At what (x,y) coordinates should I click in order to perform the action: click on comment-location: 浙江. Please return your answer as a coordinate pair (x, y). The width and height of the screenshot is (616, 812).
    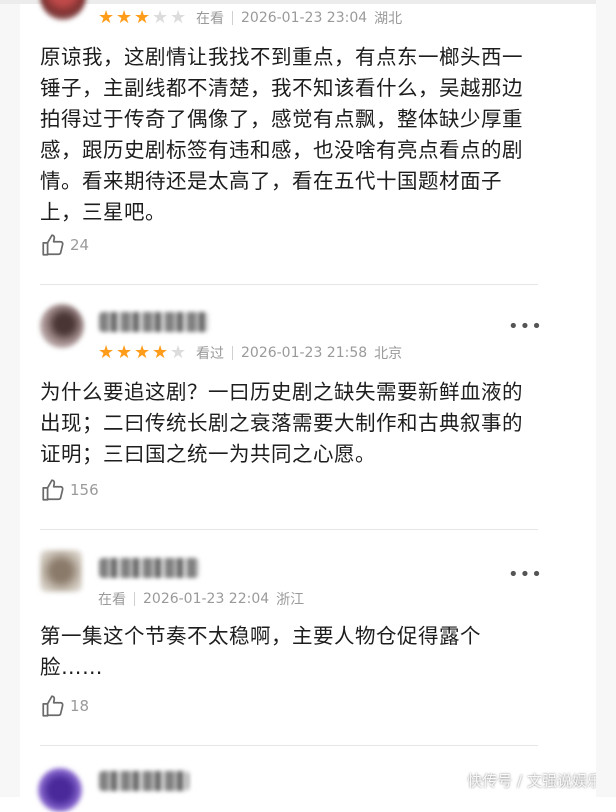
    Looking at the image, I should click on (290, 600).